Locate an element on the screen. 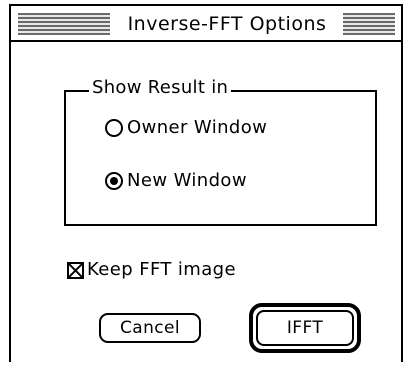 This screenshot has height=367, width=412. radio-new-window-label: New Window is located at coordinates (187, 181).